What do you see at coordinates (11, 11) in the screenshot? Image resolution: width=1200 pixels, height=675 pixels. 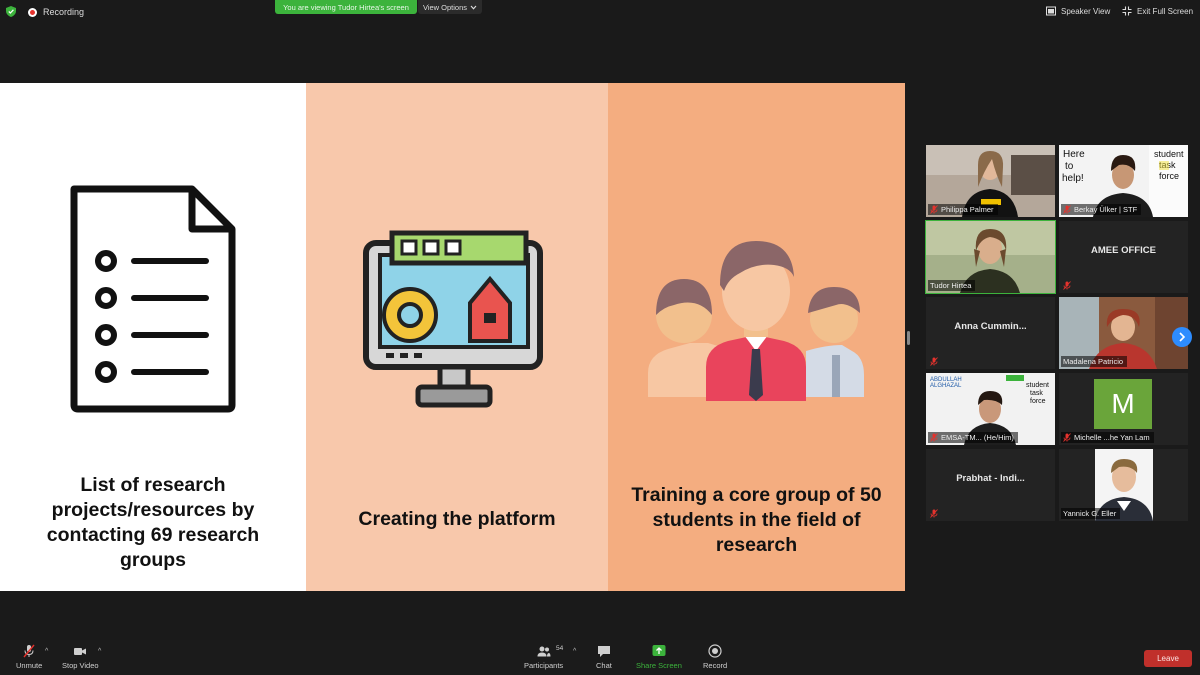 I see `shield-icon` at bounding box center [11, 11].